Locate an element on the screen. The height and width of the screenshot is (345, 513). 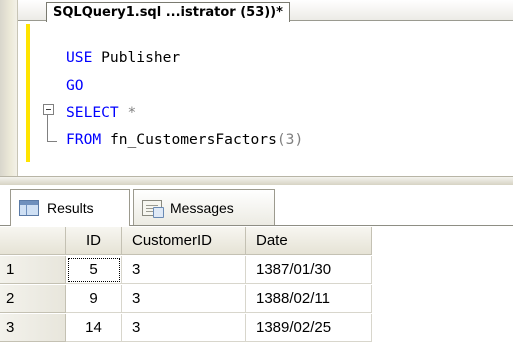
keyword-from: FROM is located at coordinates (84, 139).